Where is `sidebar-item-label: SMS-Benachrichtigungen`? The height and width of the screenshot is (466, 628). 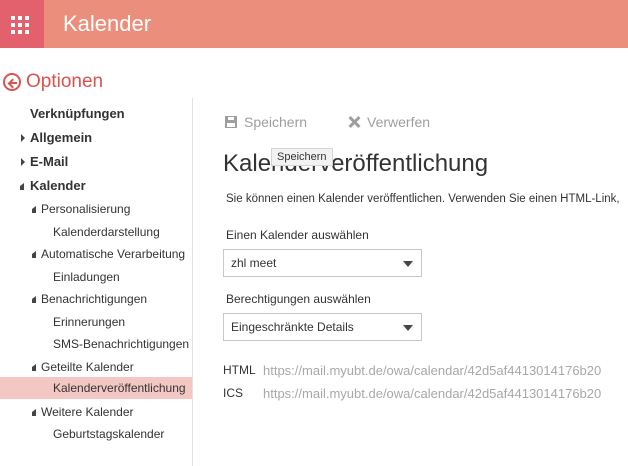 sidebar-item-label: SMS-Benachrichtigungen is located at coordinates (121, 344).